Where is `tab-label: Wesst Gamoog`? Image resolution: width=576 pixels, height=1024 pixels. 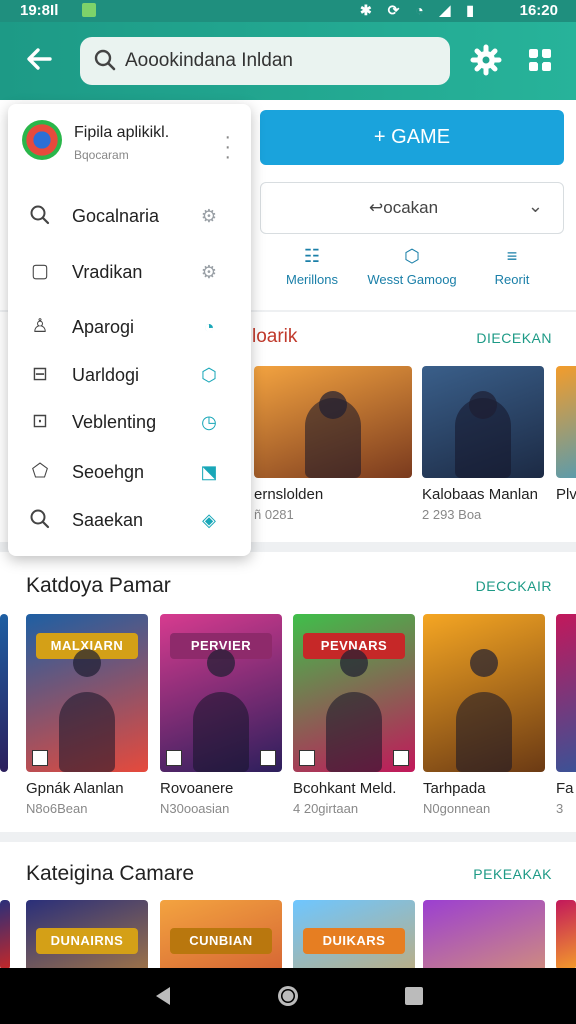 tab-label: Wesst Gamoog is located at coordinates (412, 279).